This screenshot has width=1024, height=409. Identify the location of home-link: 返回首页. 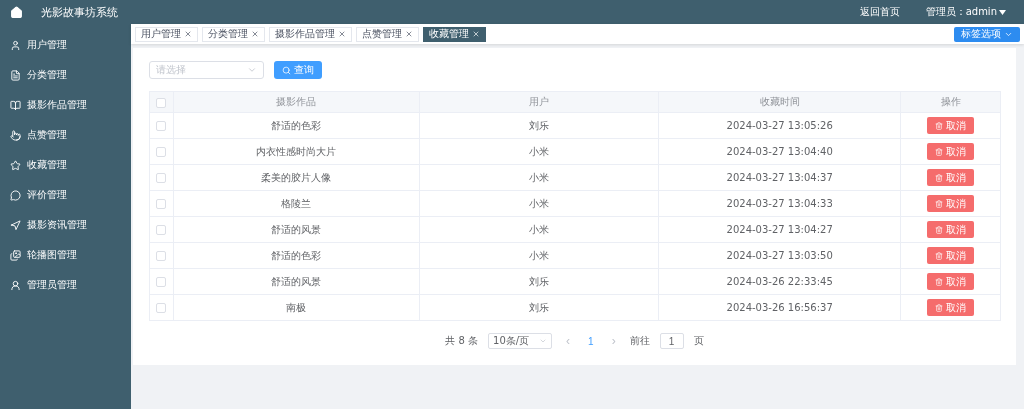
(879, 12).